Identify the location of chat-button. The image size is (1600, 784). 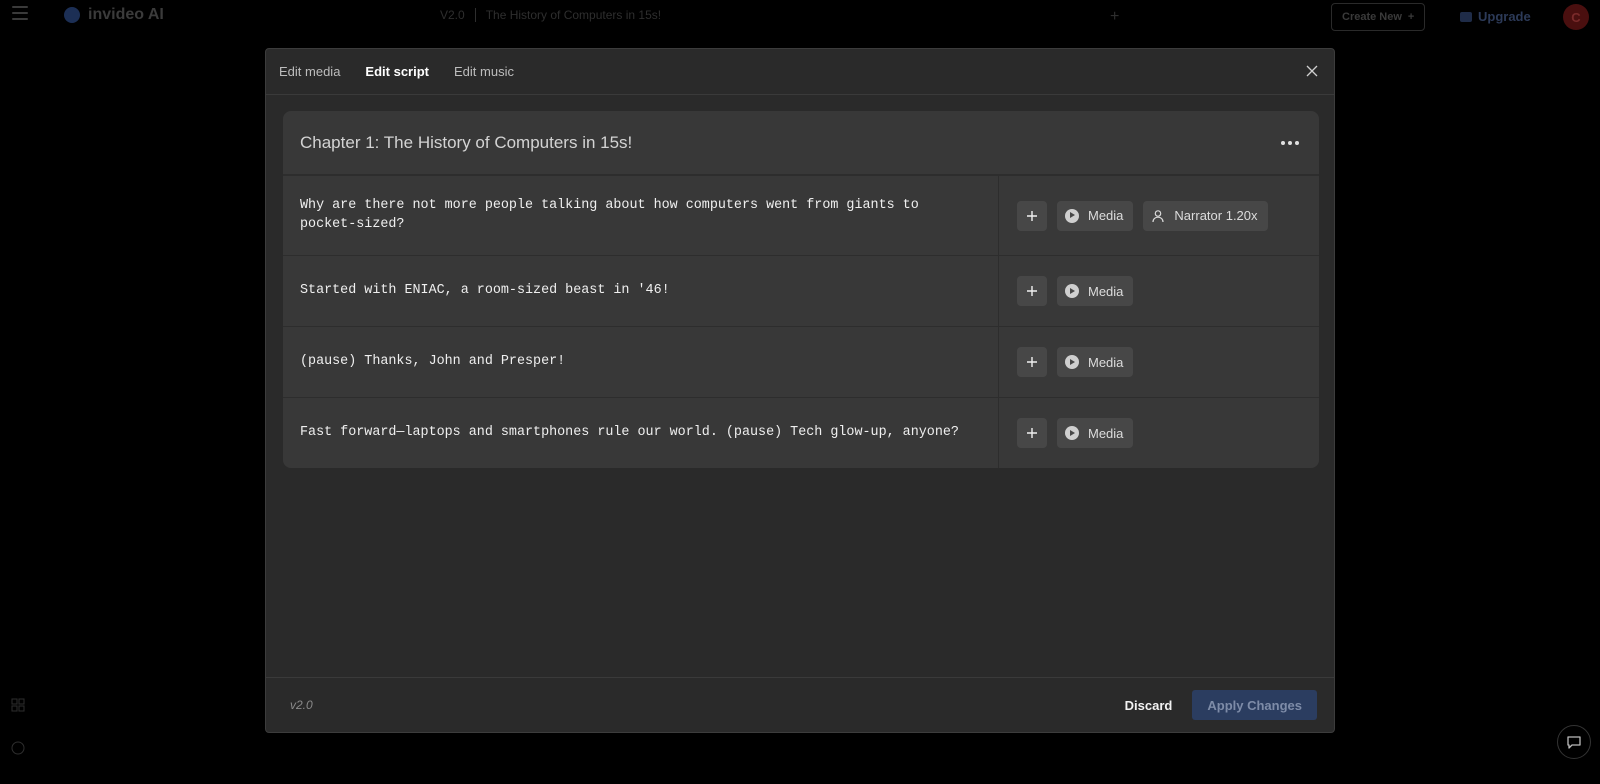
(1574, 742).